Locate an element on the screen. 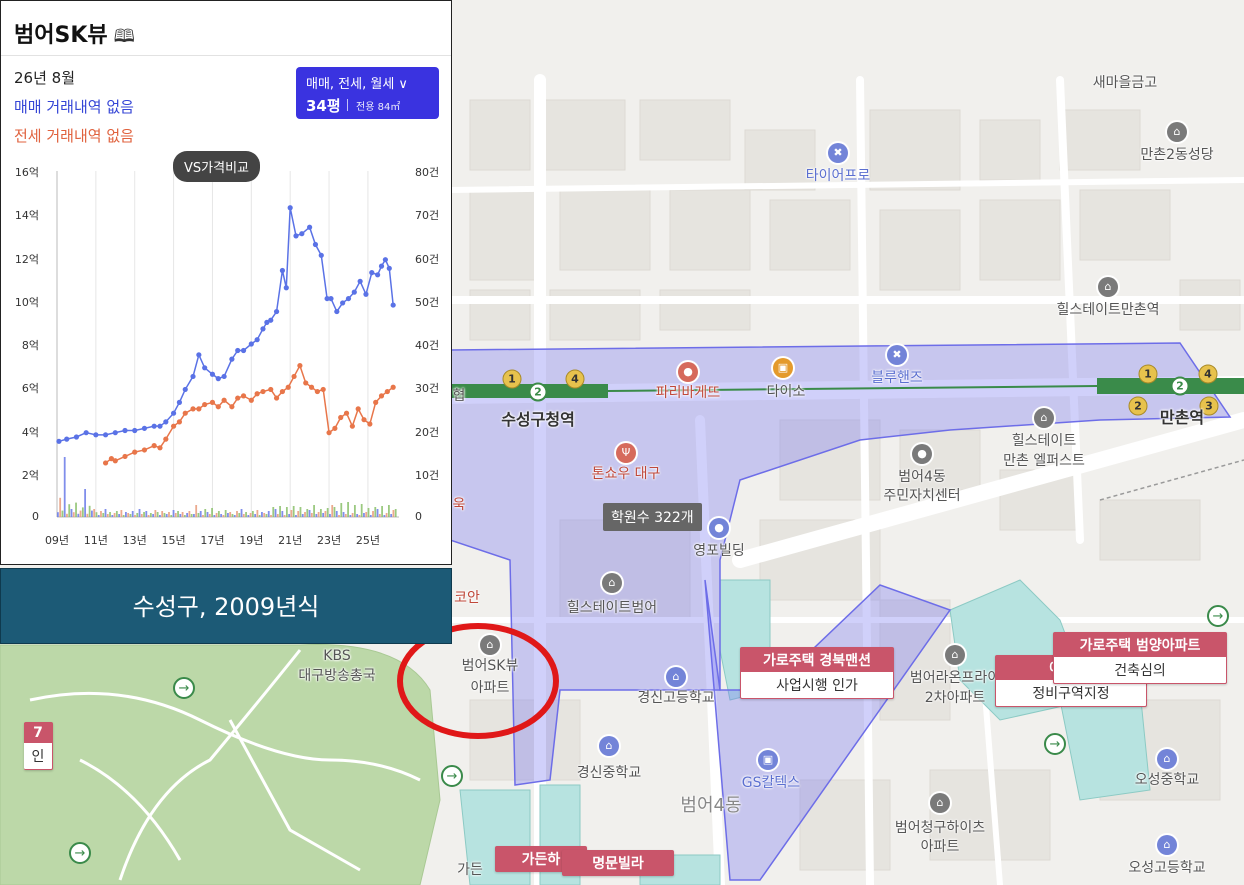 The width and height of the screenshot is (1244, 885). map-label: 코안 is located at coordinates (467, 598).